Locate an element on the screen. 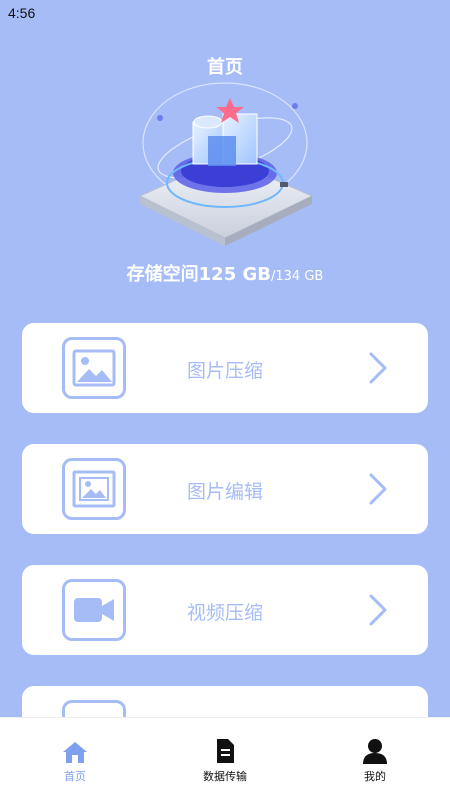  status-time: 4:56 is located at coordinates (22, 13).